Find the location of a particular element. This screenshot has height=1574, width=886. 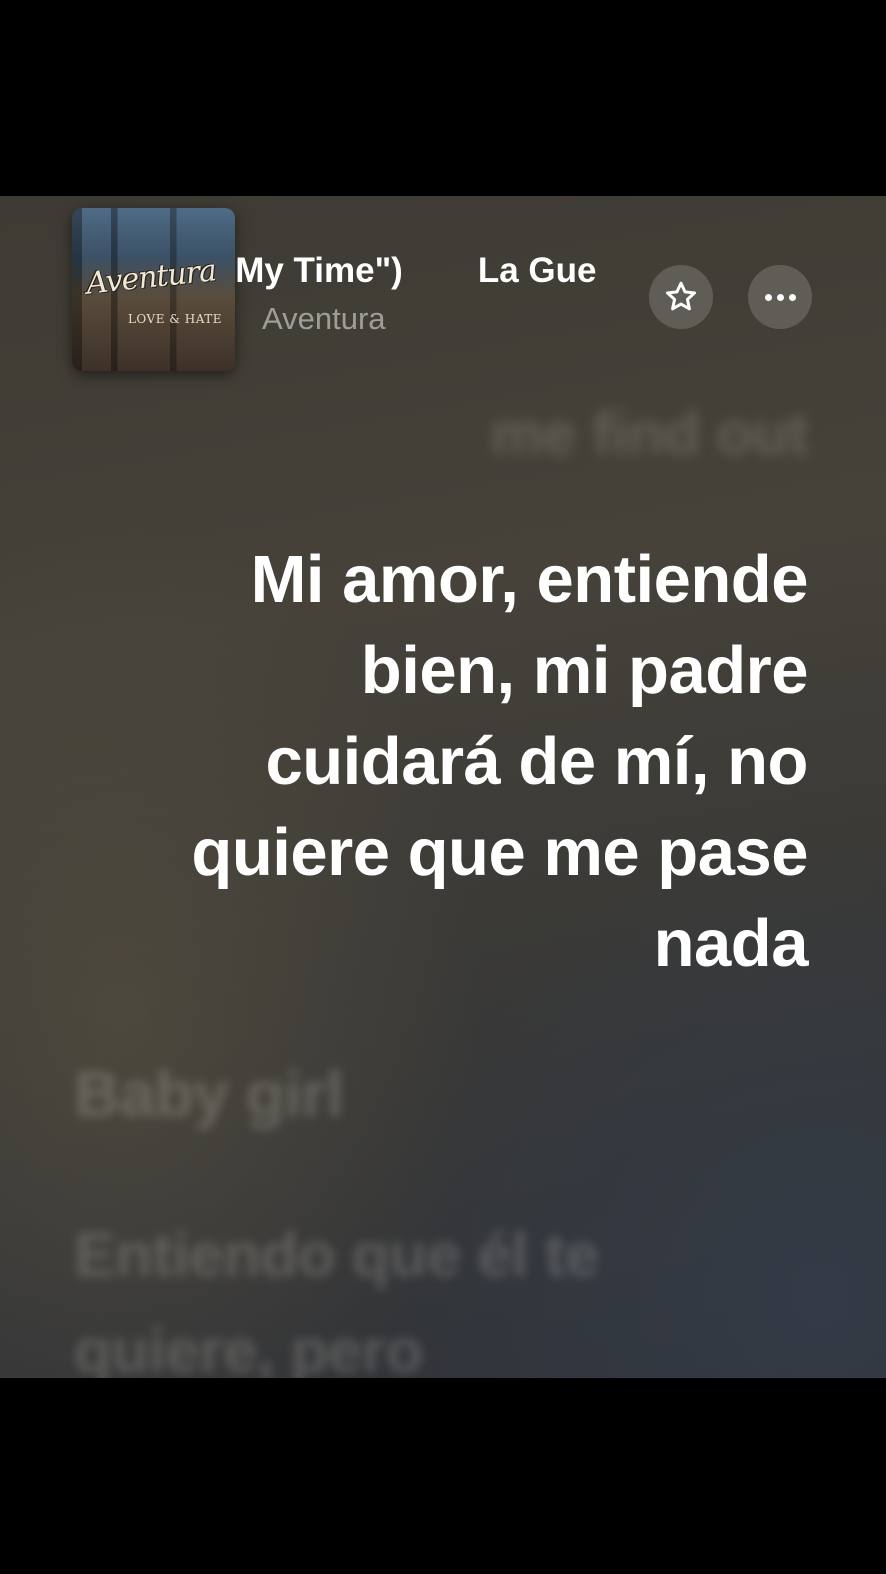

album-artwork: Aventura LOVE & HATE is located at coordinates (153, 289).